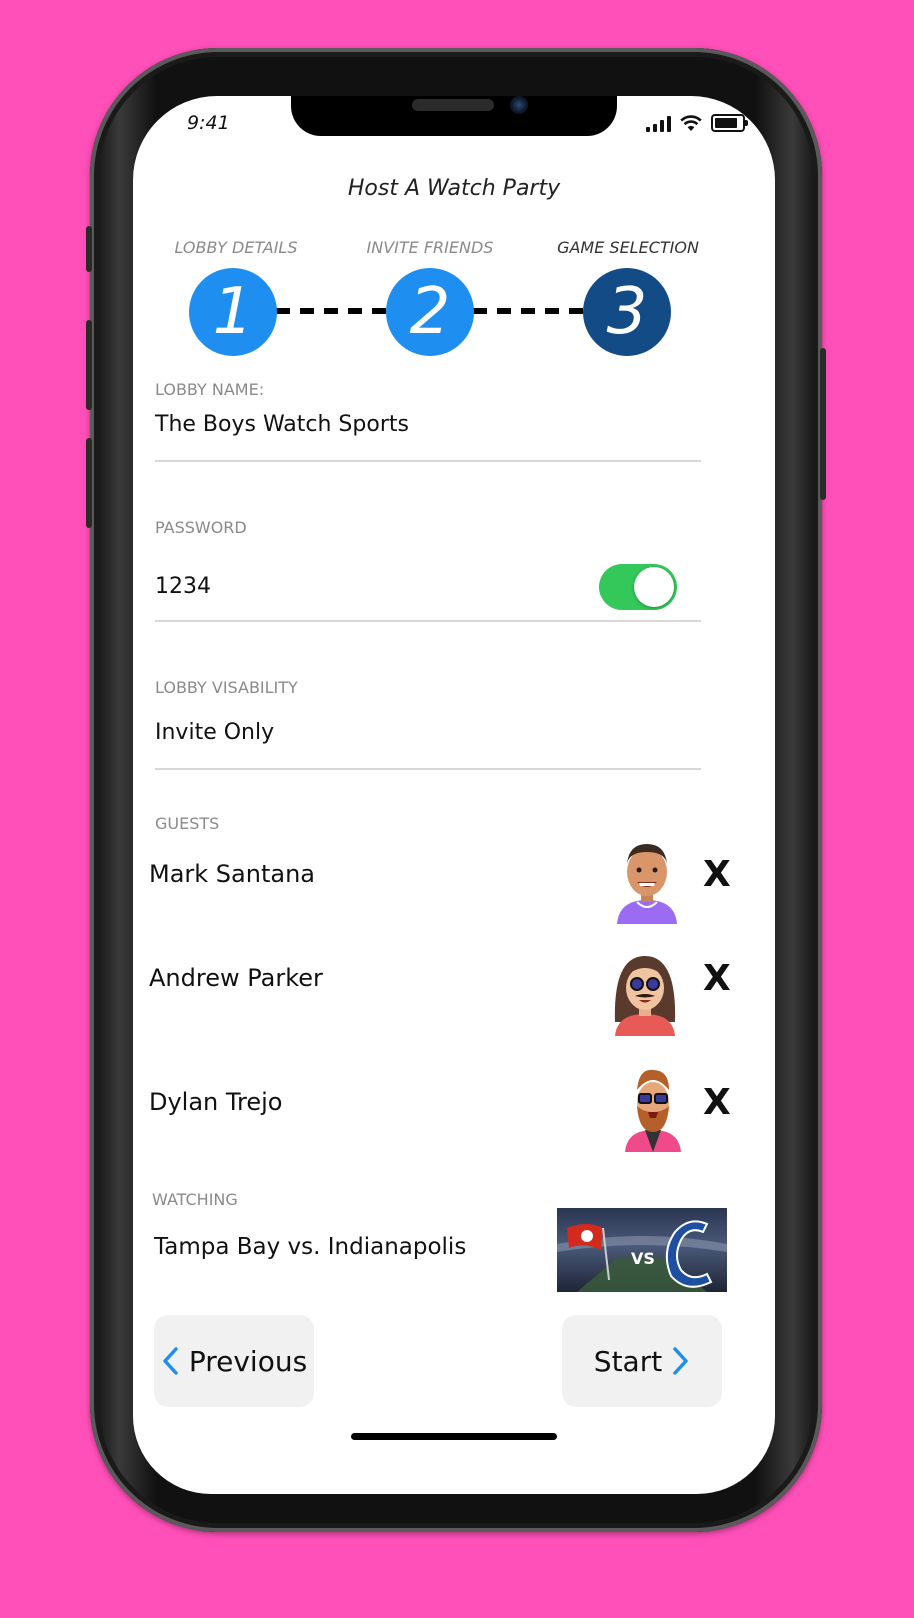 This screenshot has height=1618, width=914. I want to click on status-icons, so click(697, 123).